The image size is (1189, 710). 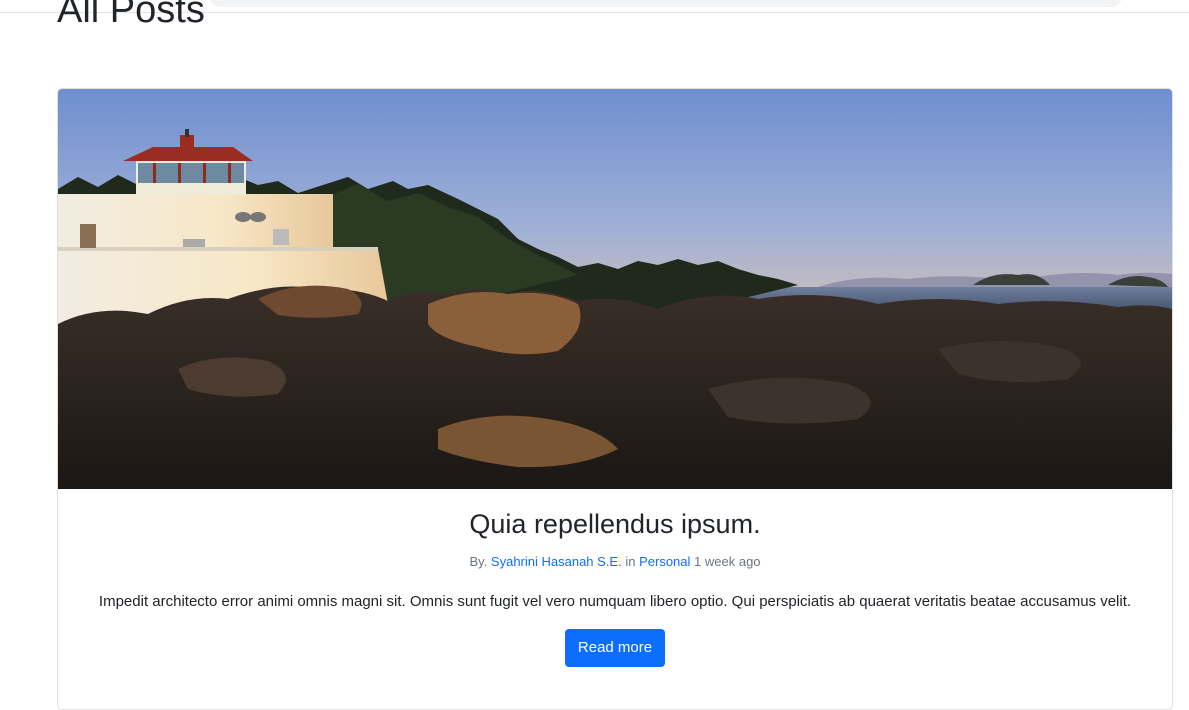 I want to click on page-title: All Posts, so click(x=131, y=15).